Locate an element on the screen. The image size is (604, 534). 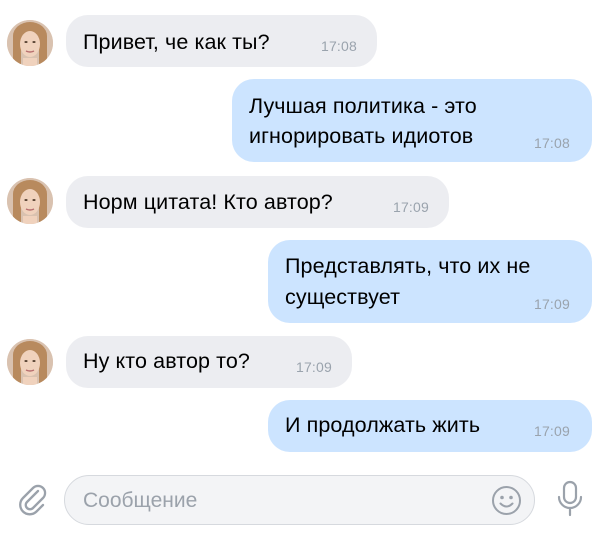
message-bubble-incoming: Норм цитата! Кто автор? 17:09 is located at coordinates (257, 202).